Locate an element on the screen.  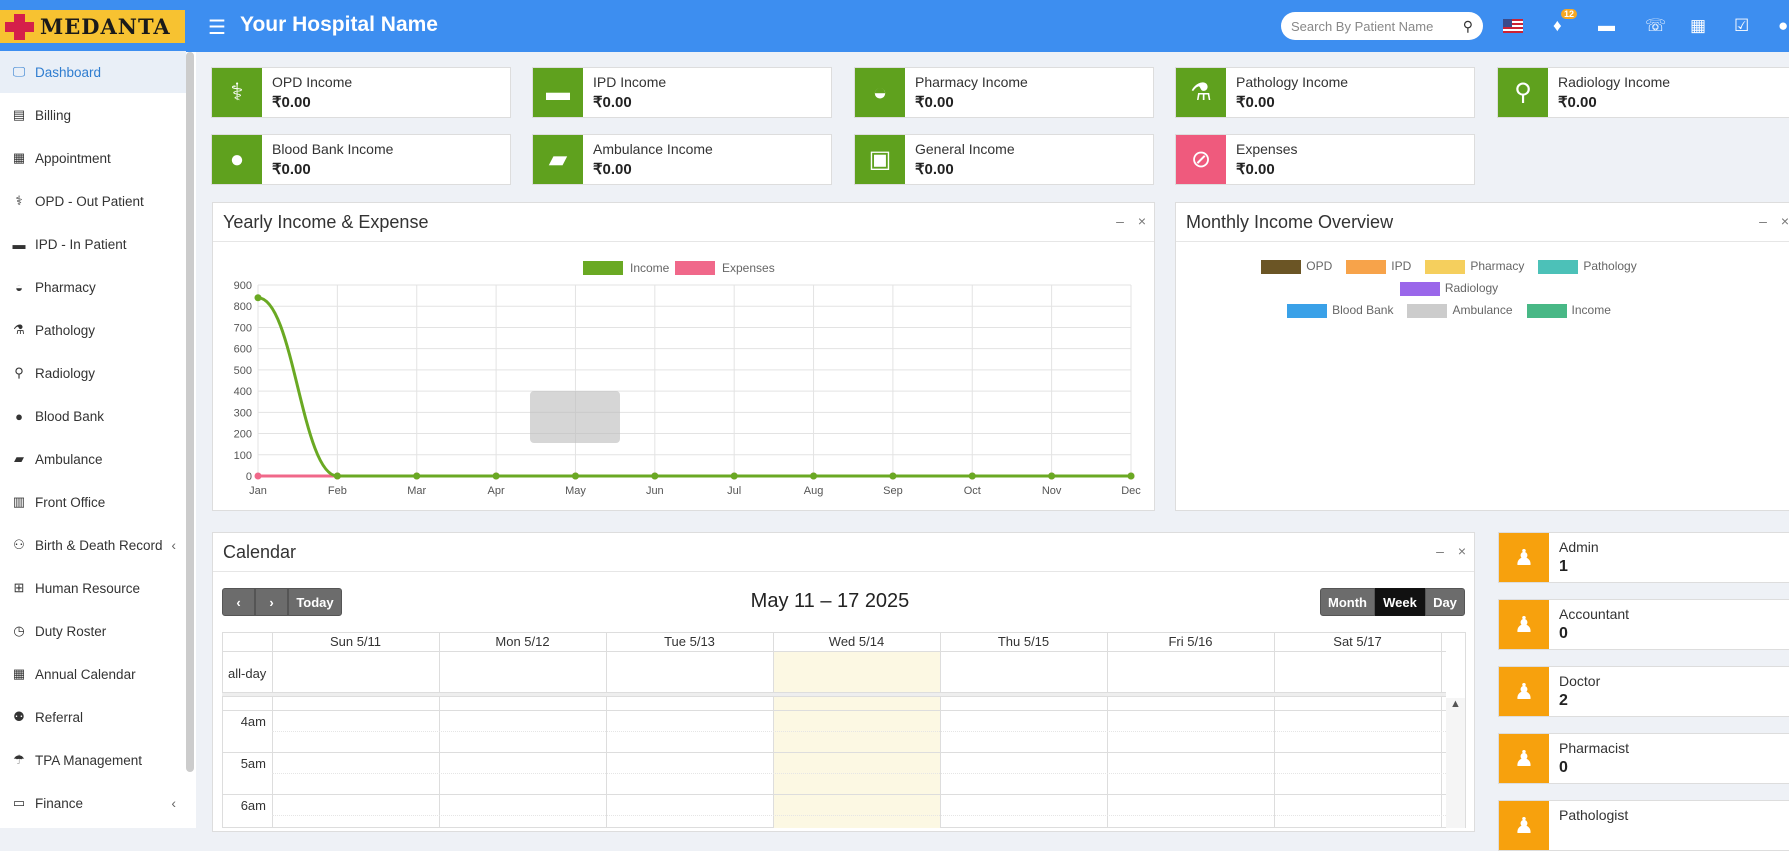
y-tick-label: 800 is located at coordinates (243, 307).